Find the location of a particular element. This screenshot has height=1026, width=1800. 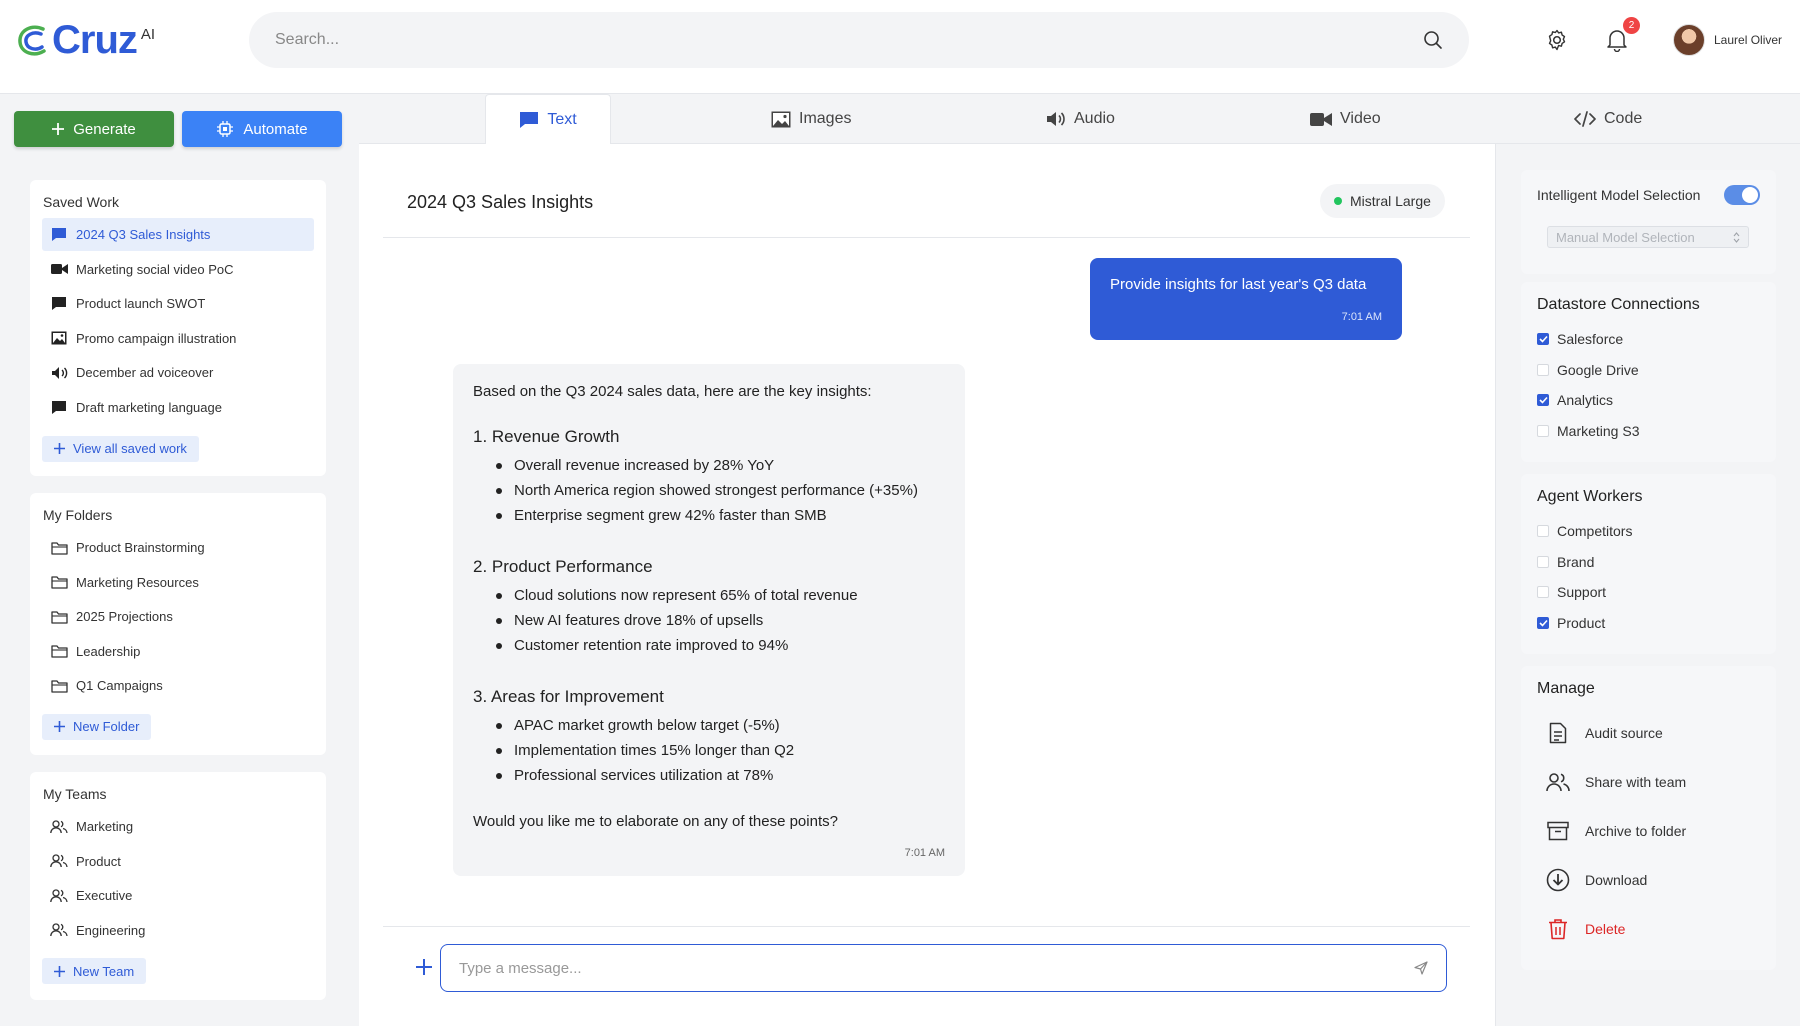

saved-item: Draft marketing language is located at coordinates (178, 407).